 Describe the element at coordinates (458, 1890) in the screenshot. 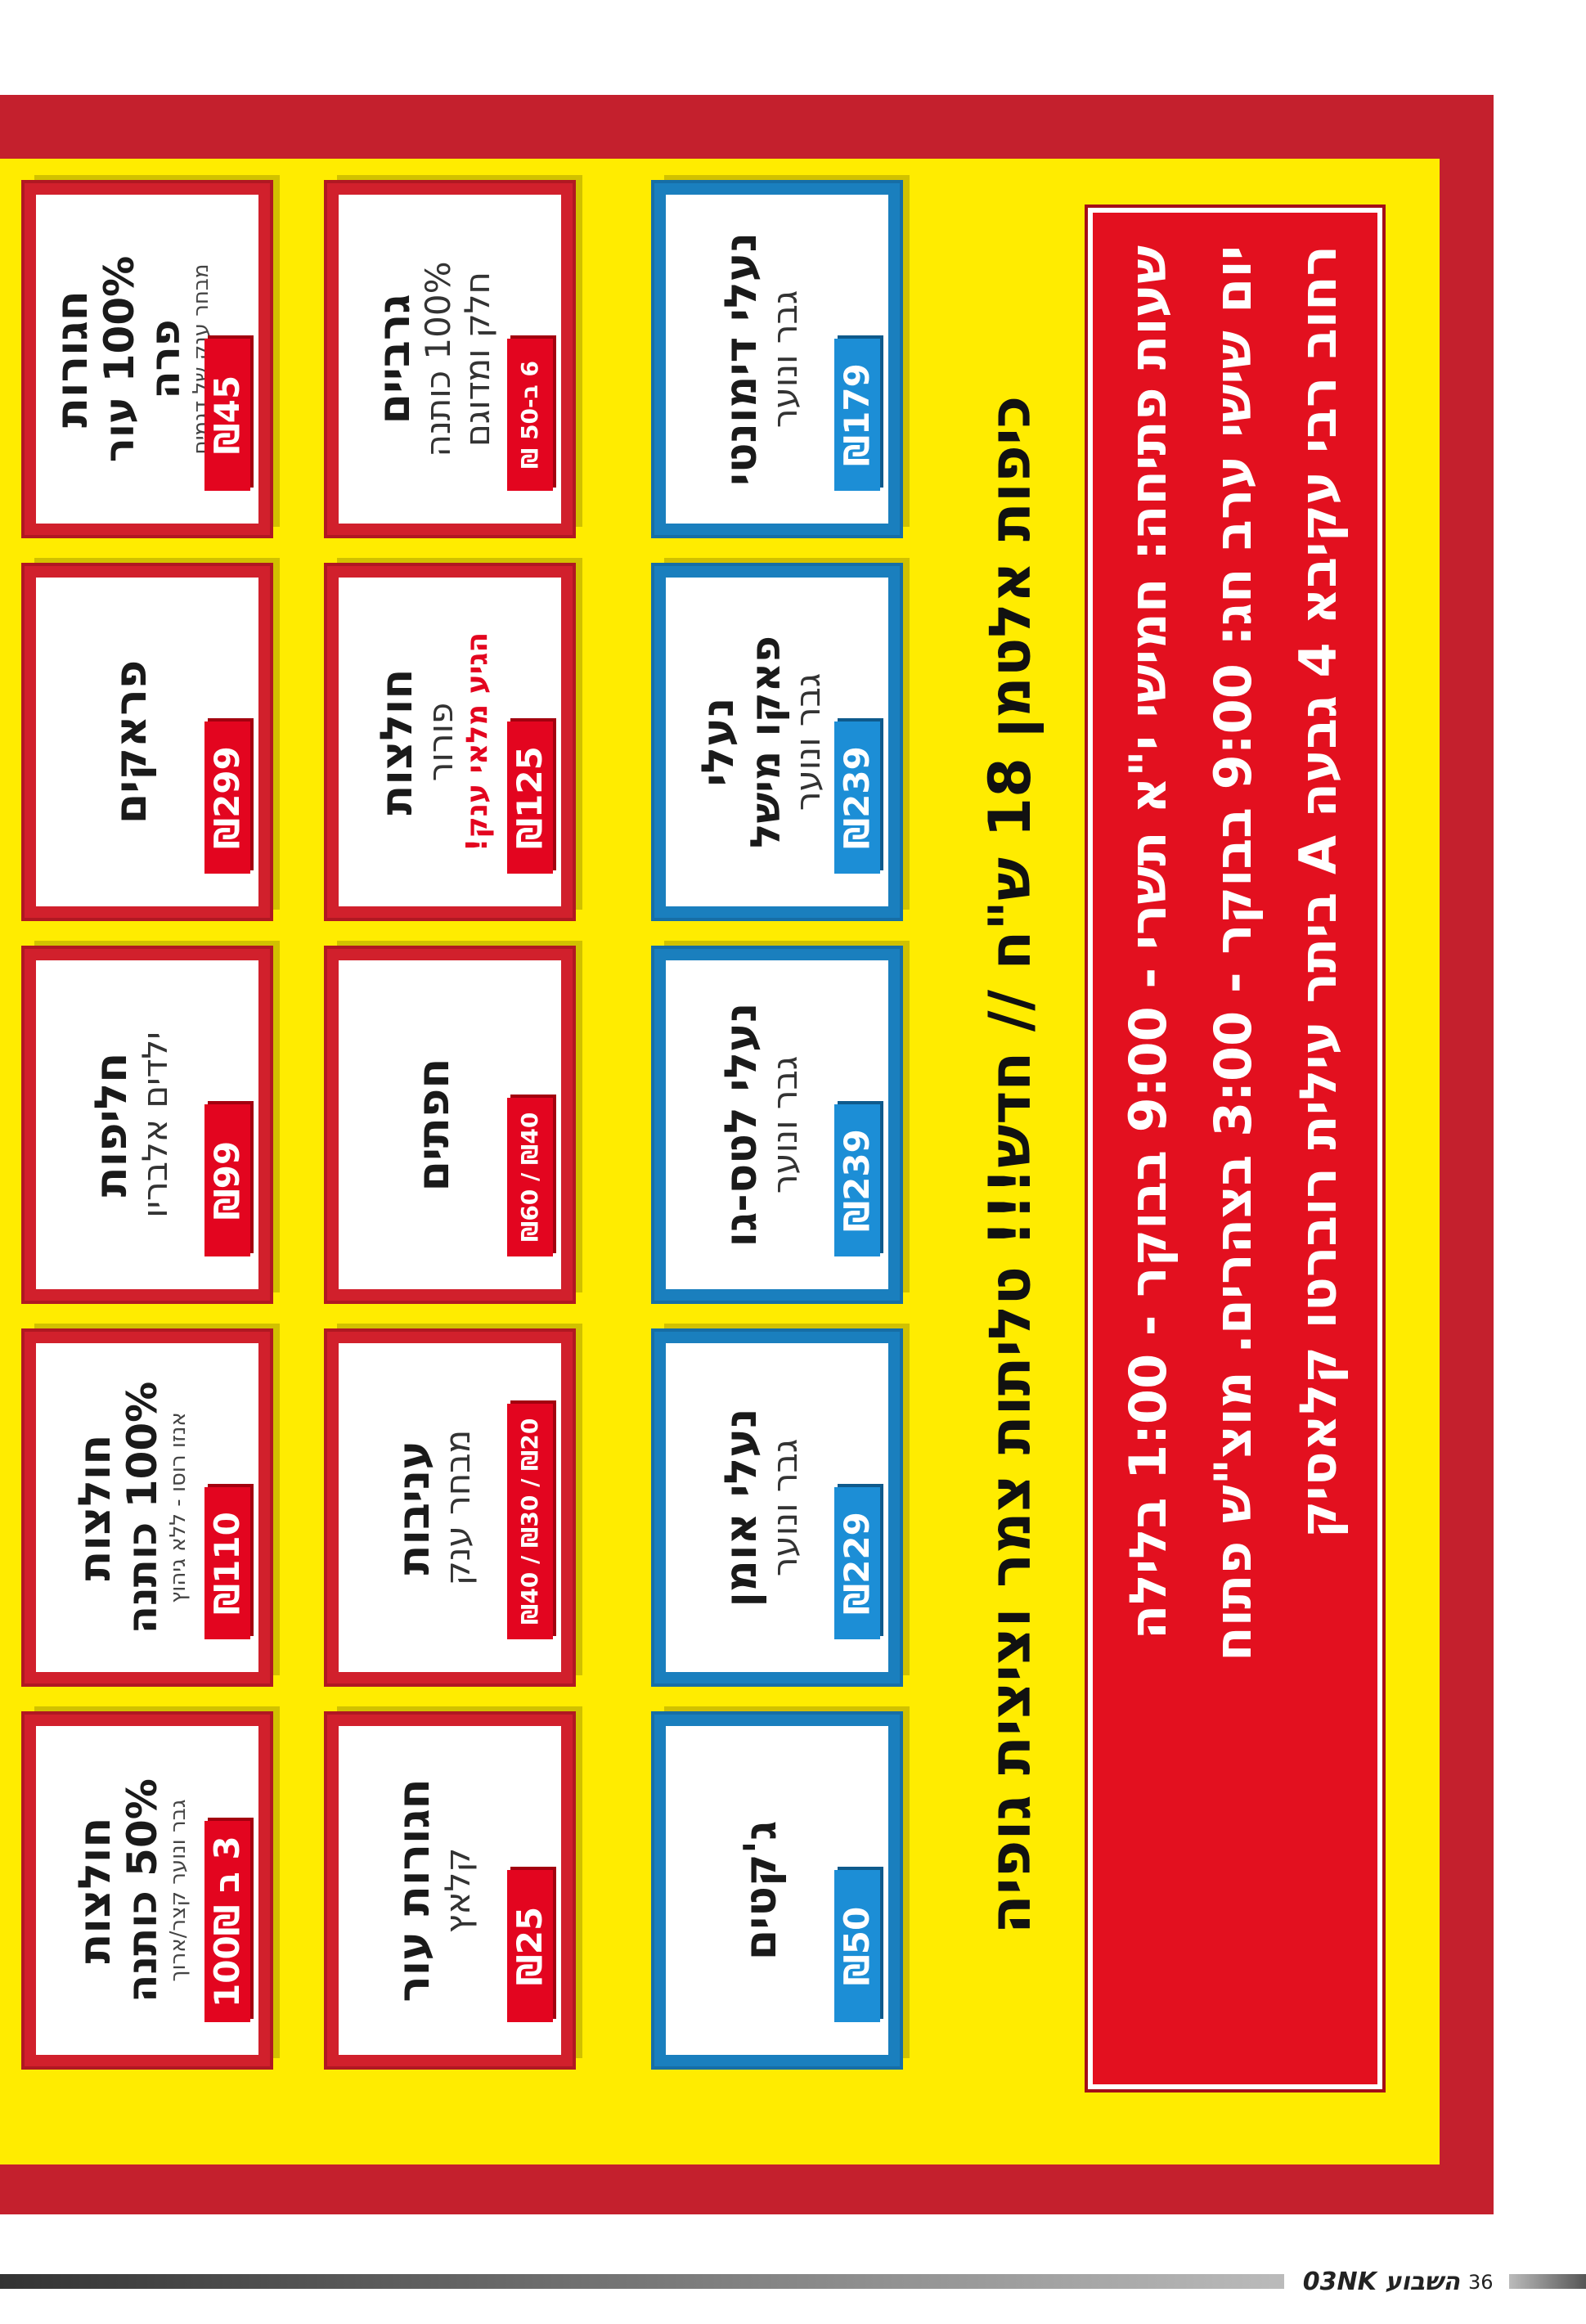

I see `product-subtitle: קלאץ` at that location.